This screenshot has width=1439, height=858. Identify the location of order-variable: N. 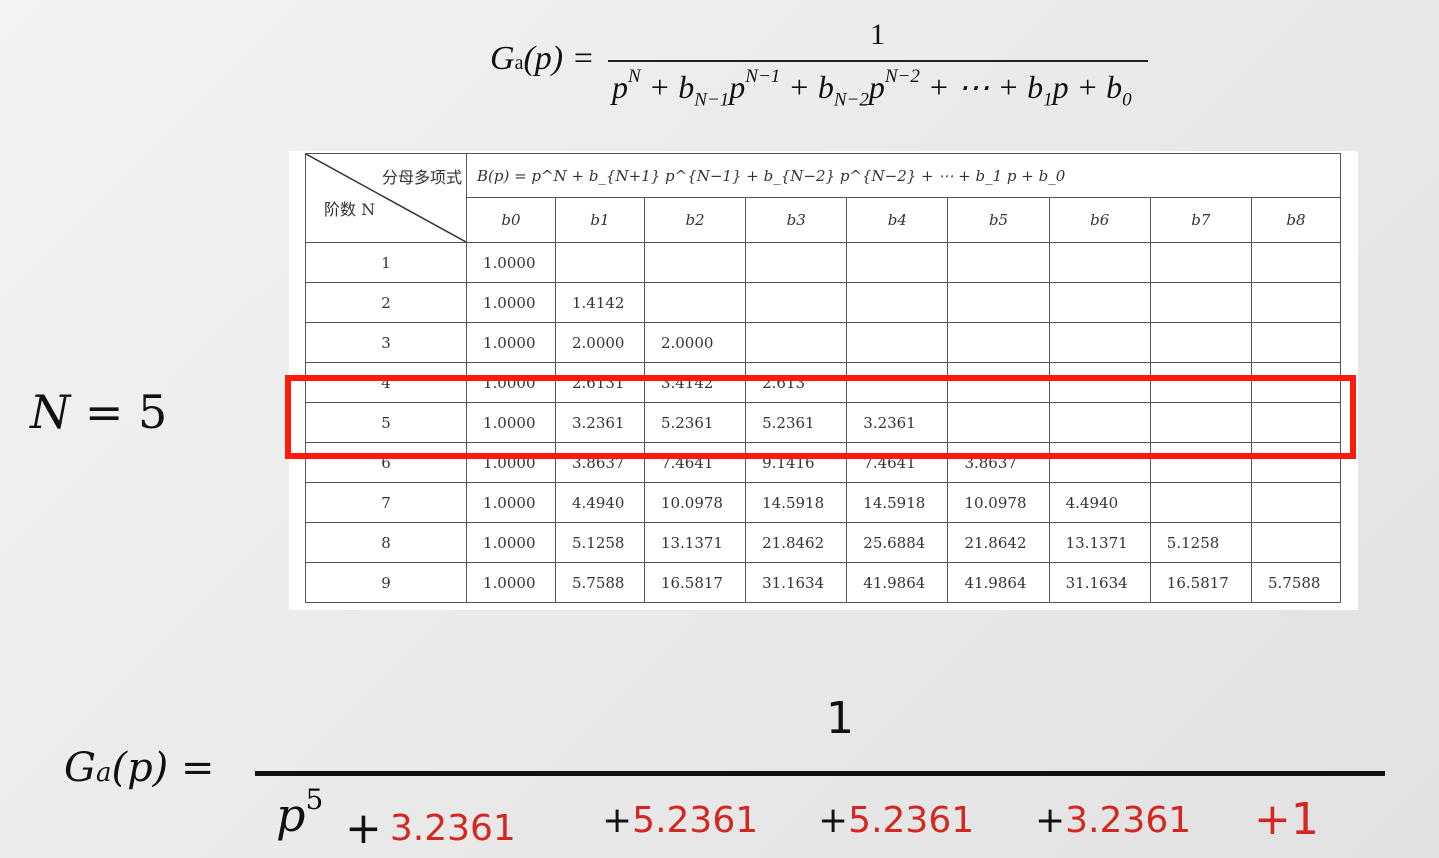
(50, 412).